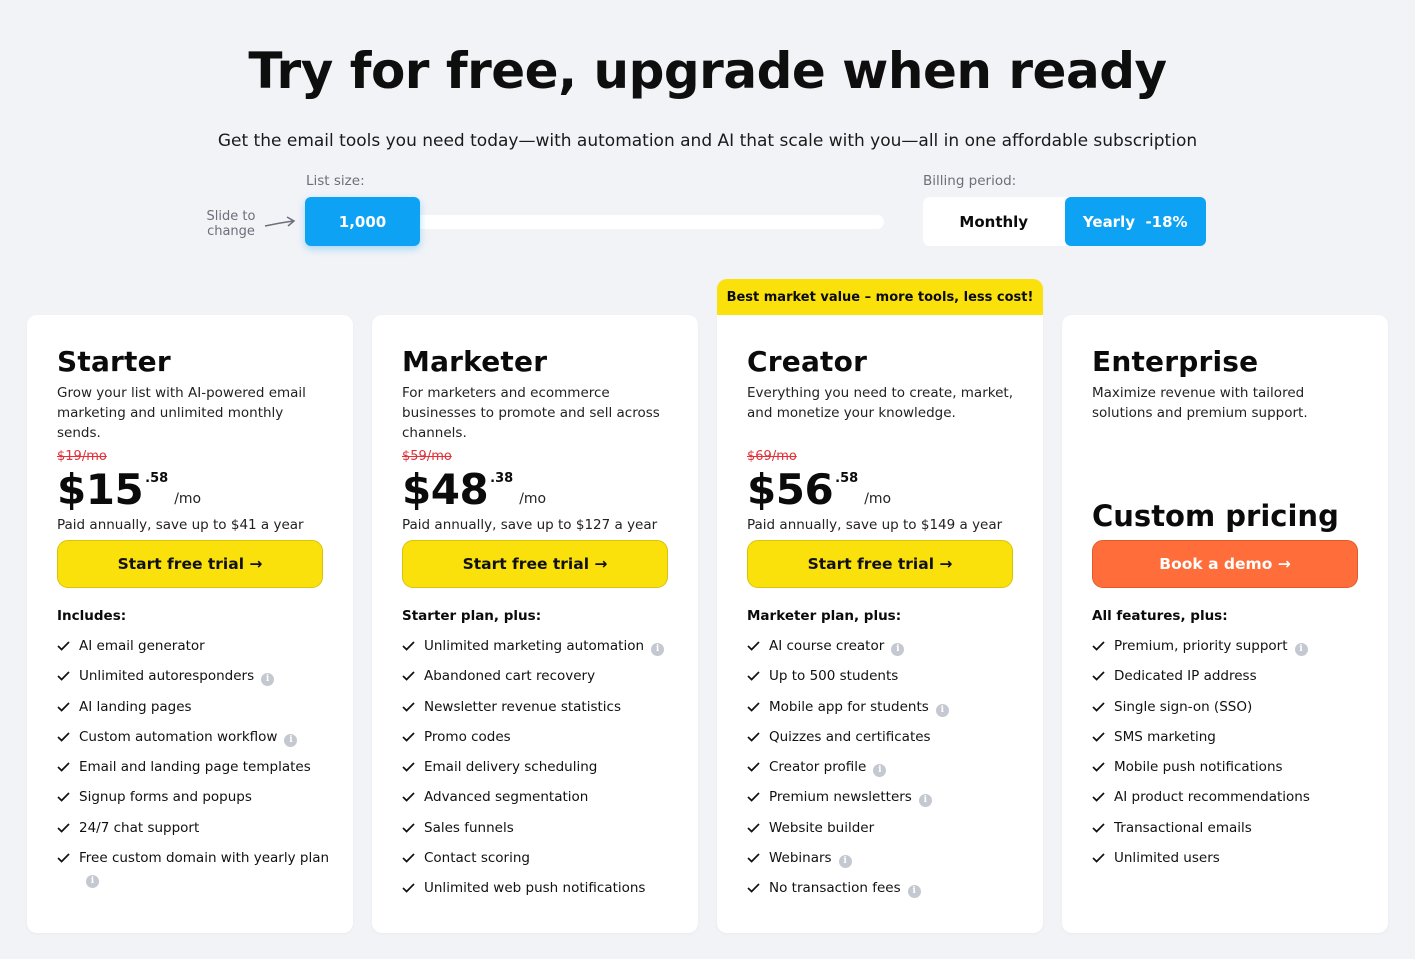 This screenshot has height=959, width=1415. I want to click on billing-period-label: Billing period:, so click(970, 181).